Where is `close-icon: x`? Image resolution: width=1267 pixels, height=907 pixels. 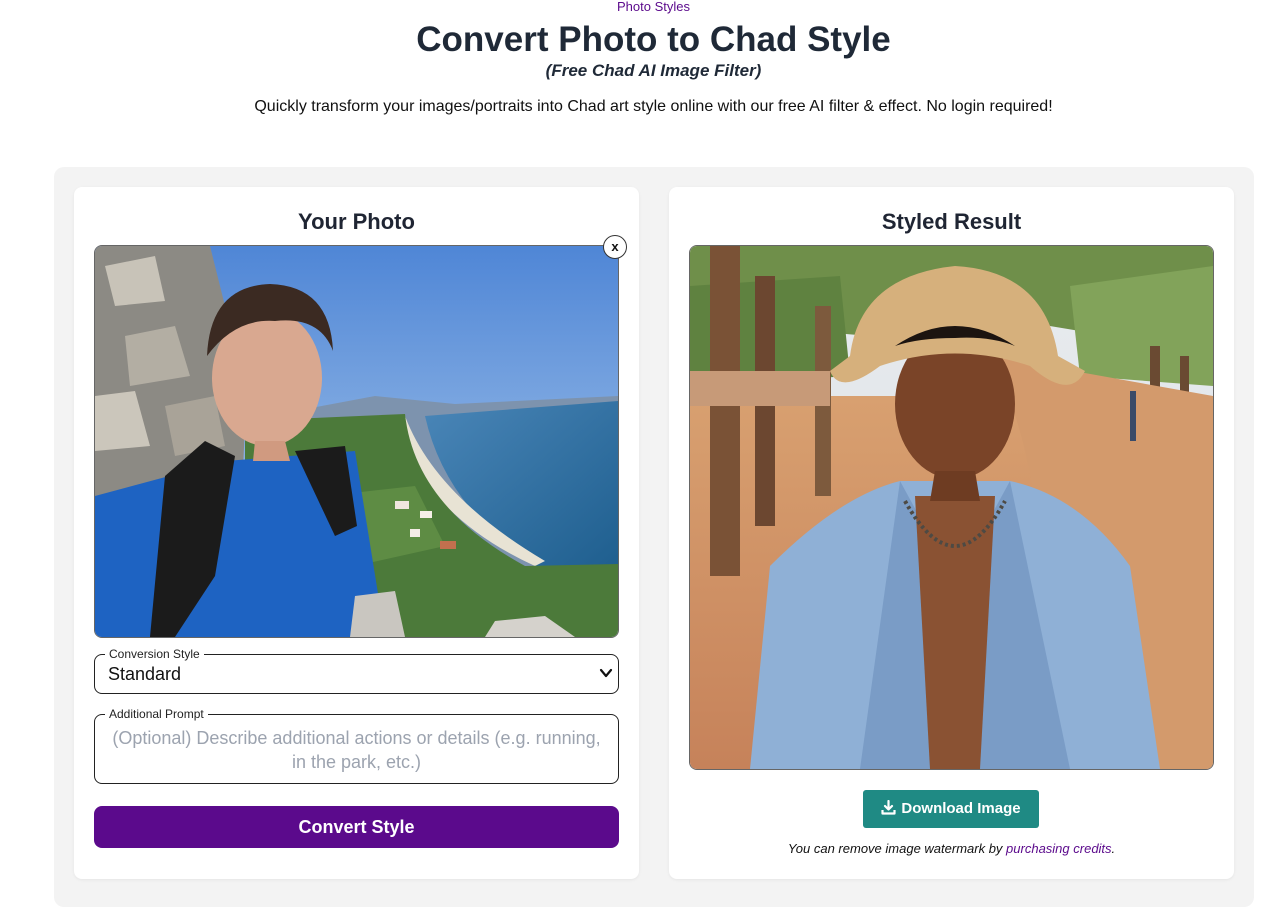 close-icon: x is located at coordinates (615, 246).